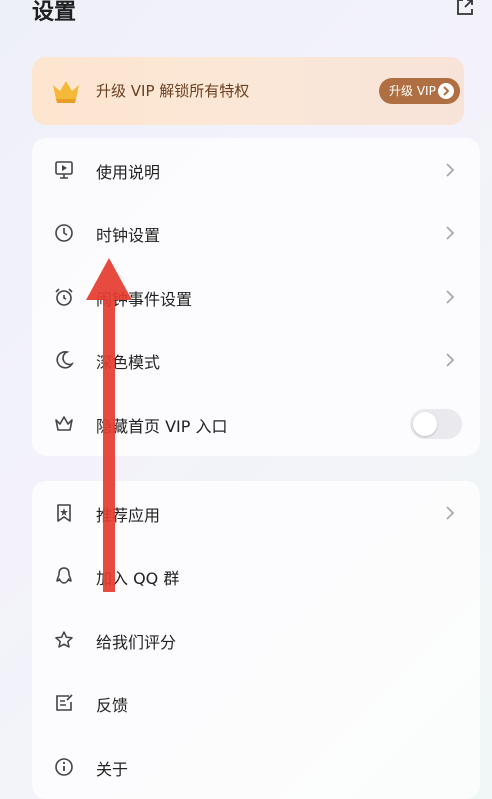 This screenshot has width=492, height=799. I want to click on settings-item-label: 推荐应用, so click(128, 515).